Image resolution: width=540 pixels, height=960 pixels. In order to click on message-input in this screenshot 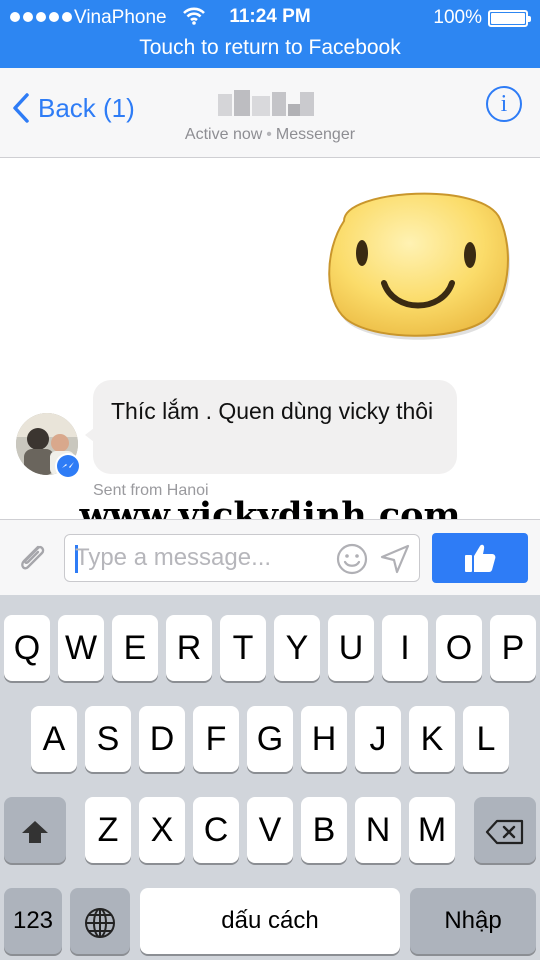, I will do `click(205, 558)`.